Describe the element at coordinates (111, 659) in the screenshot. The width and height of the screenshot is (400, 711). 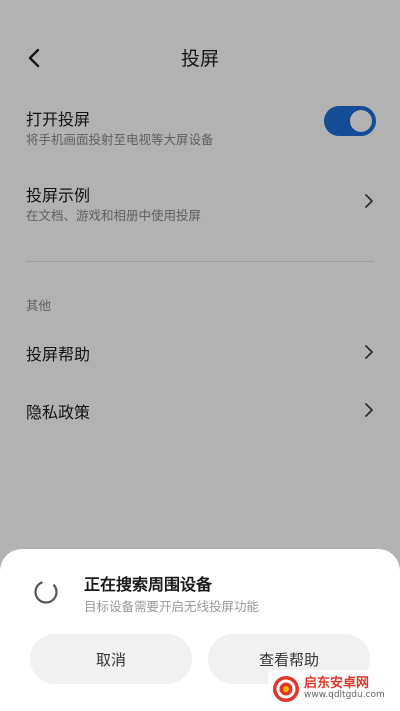
I see `cancel-button: 取消` at that location.